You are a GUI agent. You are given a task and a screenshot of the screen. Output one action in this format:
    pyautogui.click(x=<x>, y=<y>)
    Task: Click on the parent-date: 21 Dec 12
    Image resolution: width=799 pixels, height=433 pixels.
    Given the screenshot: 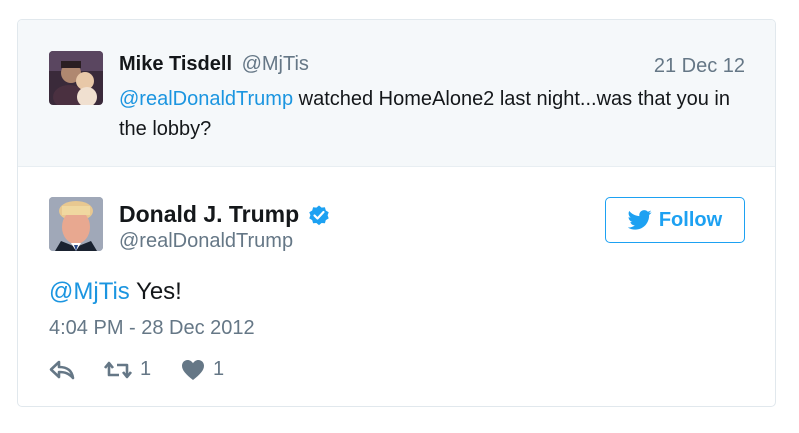 What is the action you would take?
    pyautogui.click(x=699, y=66)
    